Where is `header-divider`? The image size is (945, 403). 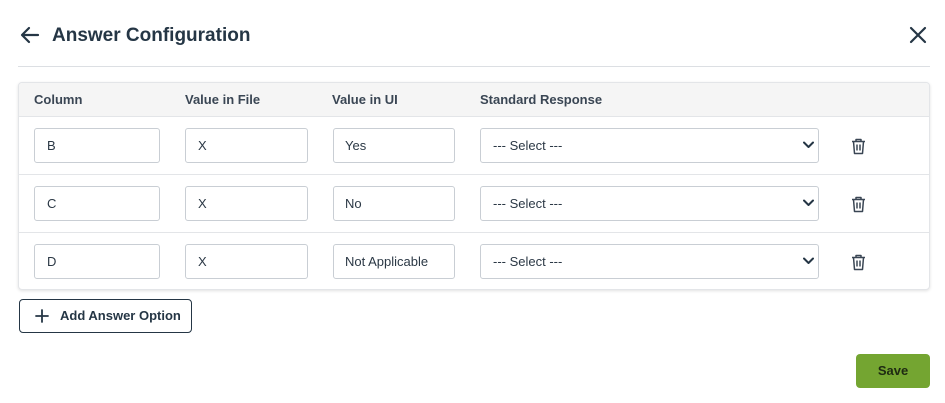
header-divider is located at coordinates (474, 66).